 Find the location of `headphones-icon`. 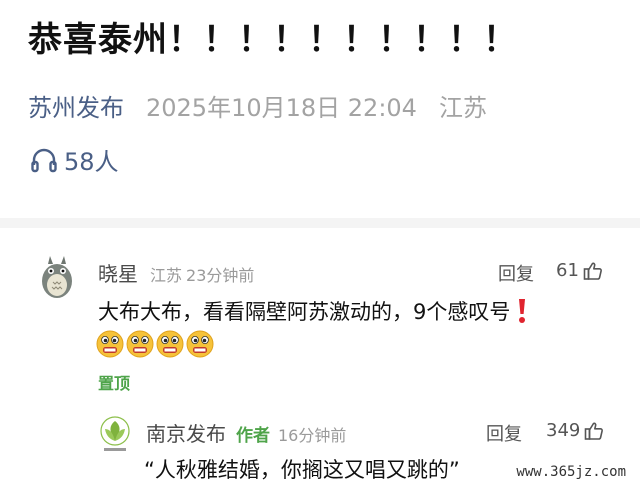

headphones-icon is located at coordinates (44, 160).